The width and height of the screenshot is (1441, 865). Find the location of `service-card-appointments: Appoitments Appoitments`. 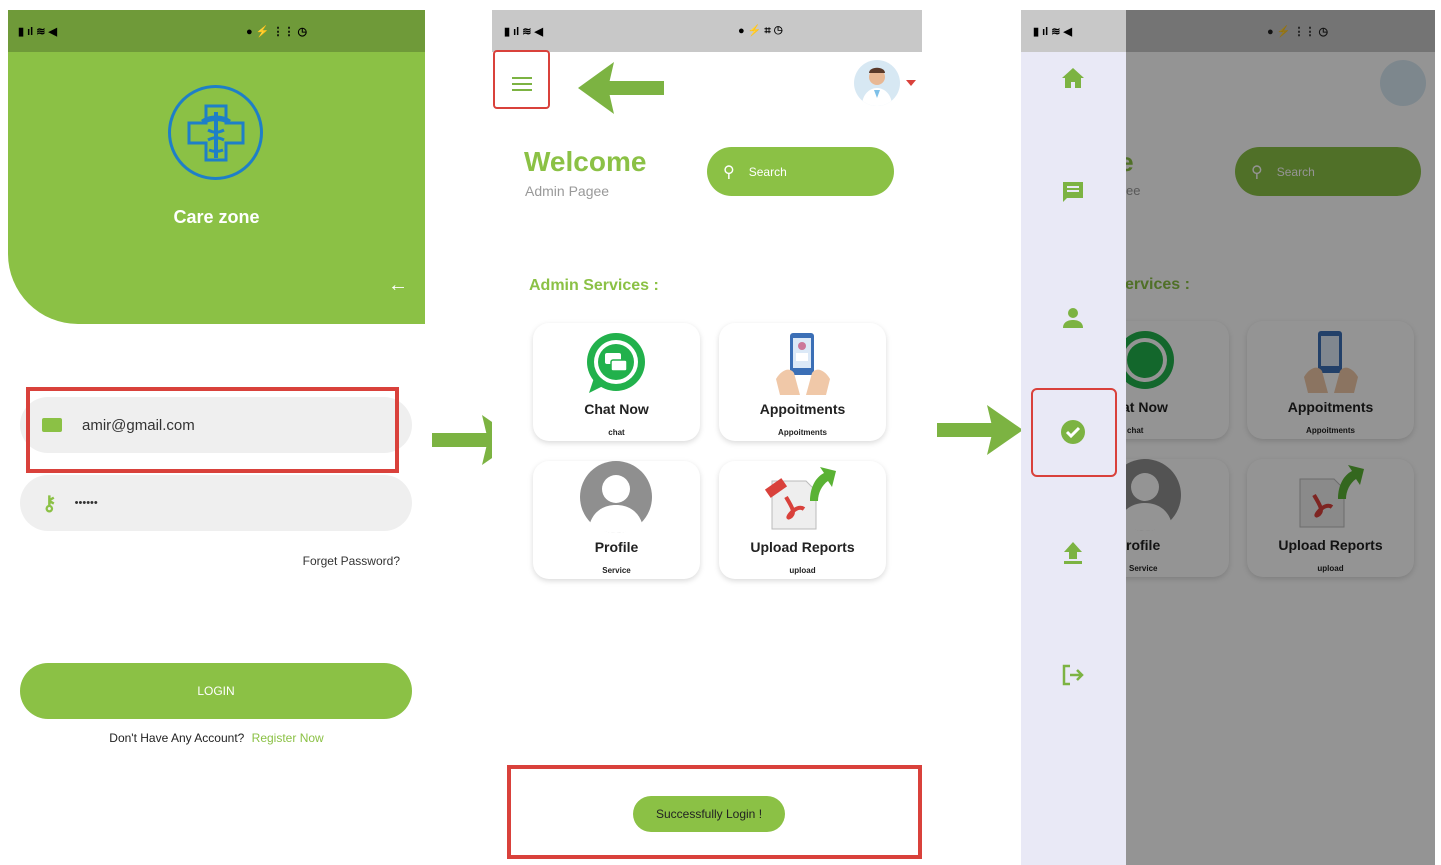

service-card-appointments: Appoitments Appoitments is located at coordinates (802, 382).